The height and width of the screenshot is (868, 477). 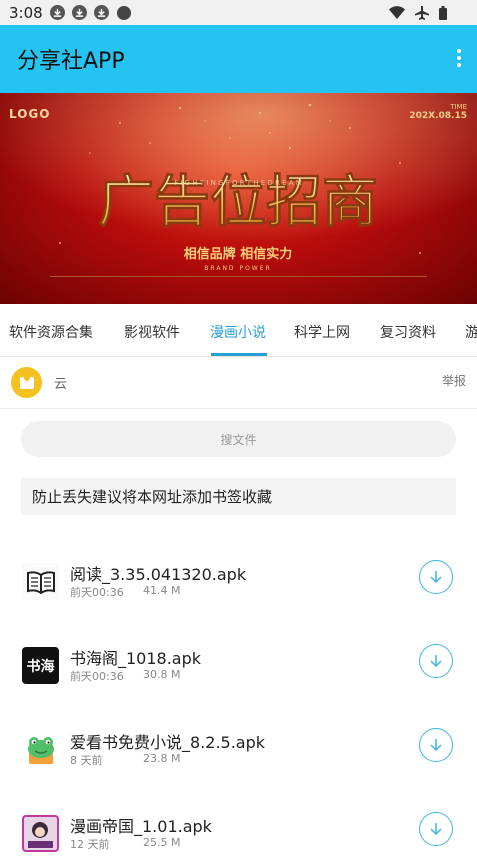 I want to click on notice-text: 防止丢失建议将本网址添加书签收藏, so click(x=152, y=497).